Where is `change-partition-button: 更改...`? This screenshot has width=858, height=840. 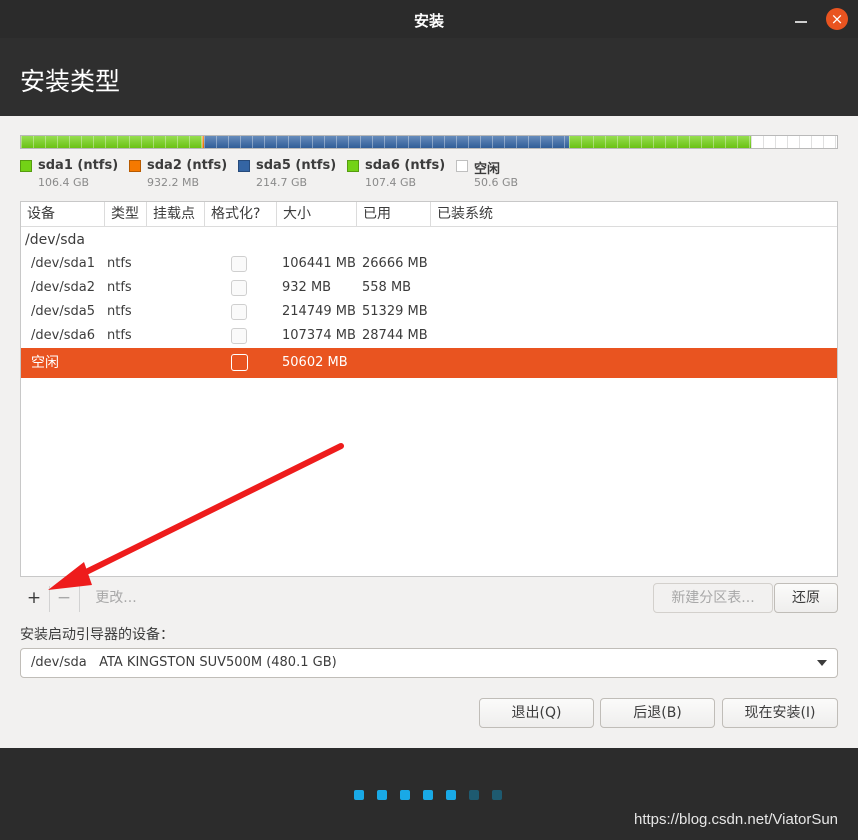
change-partition-button: 更改... is located at coordinates (116, 598).